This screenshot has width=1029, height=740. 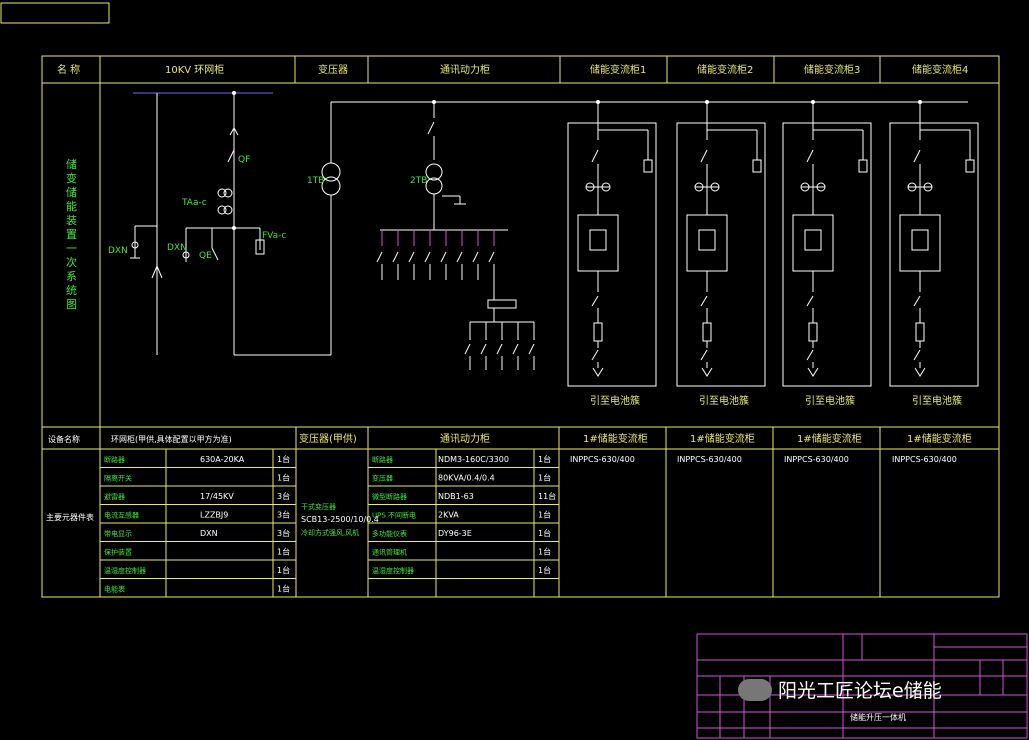 I want to click on label-qe: QE, so click(x=205, y=256).